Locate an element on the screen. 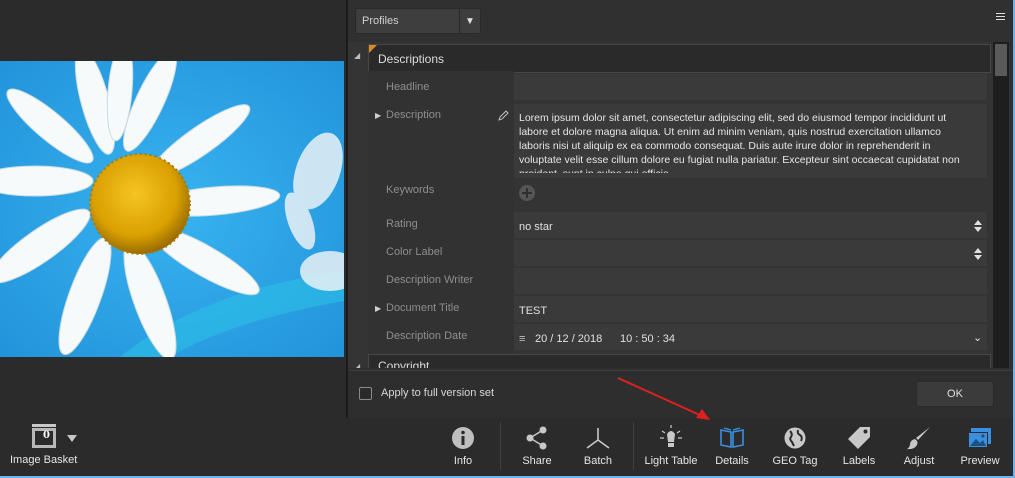 The image size is (1015, 478). description-expand-icon: ▶ is located at coordinates (378, 115).